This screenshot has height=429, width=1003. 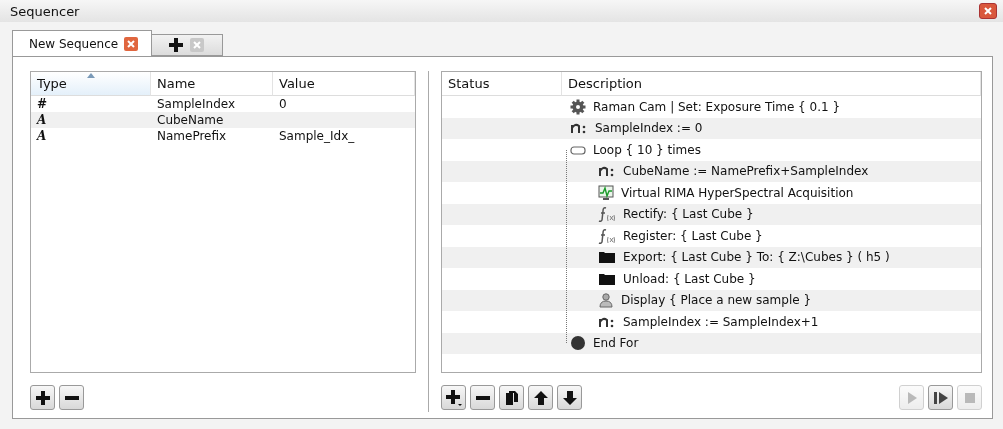 I want to click on step-icon, so click(x=940, y=397).